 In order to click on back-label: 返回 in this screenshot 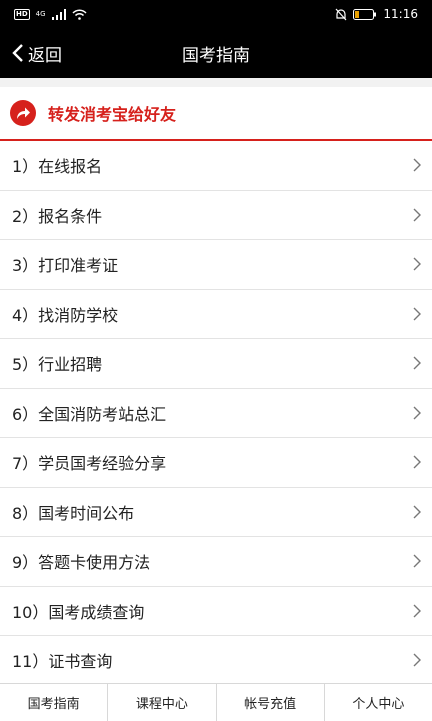, I will do `click(45, 55)`.